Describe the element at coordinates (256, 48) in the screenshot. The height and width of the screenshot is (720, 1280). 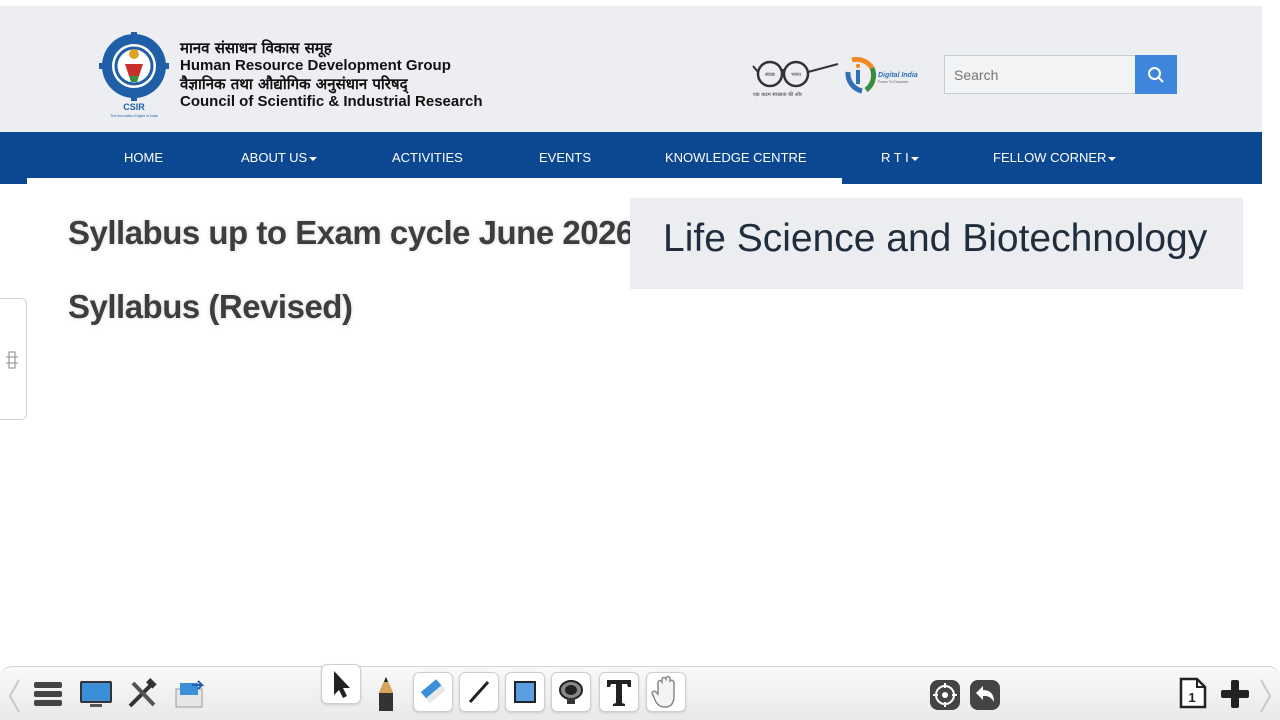
I see `org-hindi-line-1: मानव संसाधन विकास समूह` at that location.